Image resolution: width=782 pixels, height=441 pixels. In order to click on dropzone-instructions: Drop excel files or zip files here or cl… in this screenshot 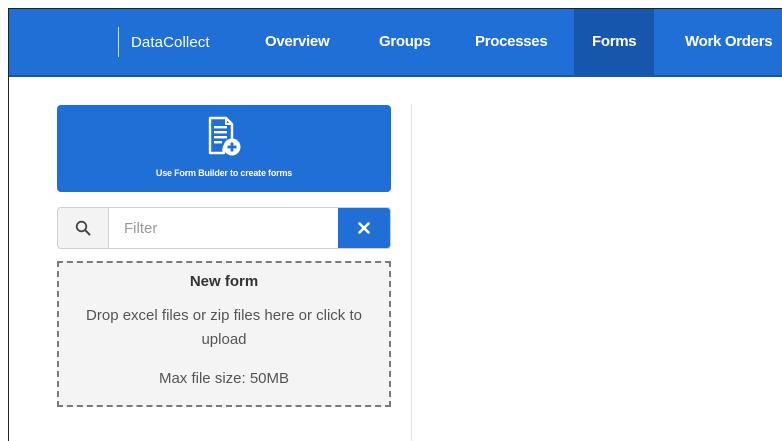, I will do `click(224, 327)`.